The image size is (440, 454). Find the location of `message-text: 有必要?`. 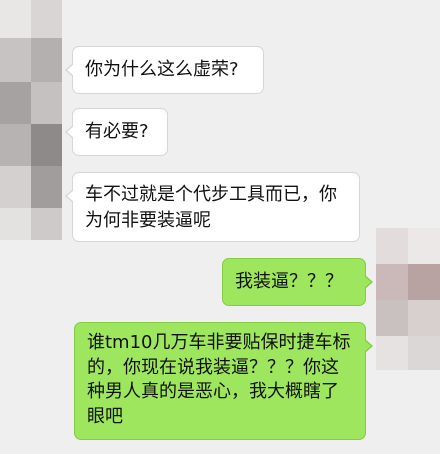

message-text: 有必要? is located at coordinates (117, 131).